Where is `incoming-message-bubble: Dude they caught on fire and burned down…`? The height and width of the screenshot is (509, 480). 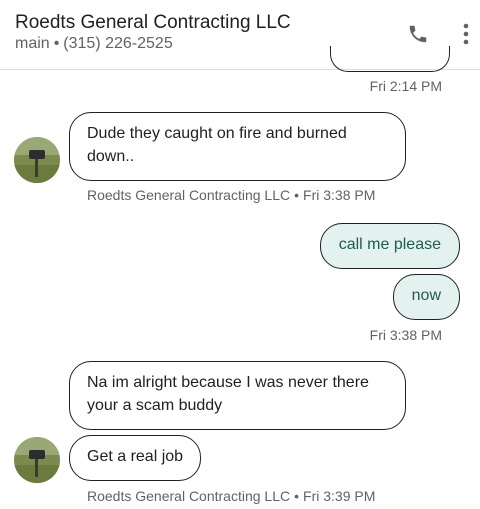
incoming-message-bubble: Dude they caught on fire and burned down… is located at coordinates (237, 146).